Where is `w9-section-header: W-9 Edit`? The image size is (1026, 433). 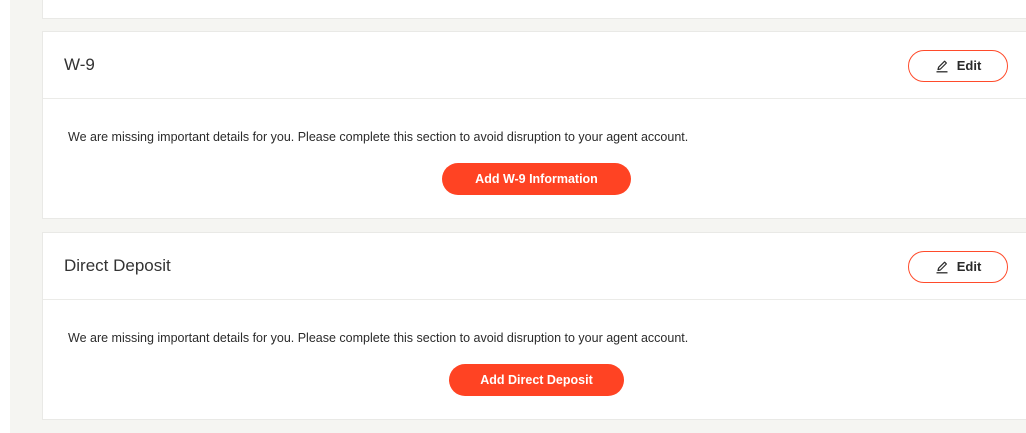 w9-section-header: W-9 Edit is located at coordinates (534, 65).